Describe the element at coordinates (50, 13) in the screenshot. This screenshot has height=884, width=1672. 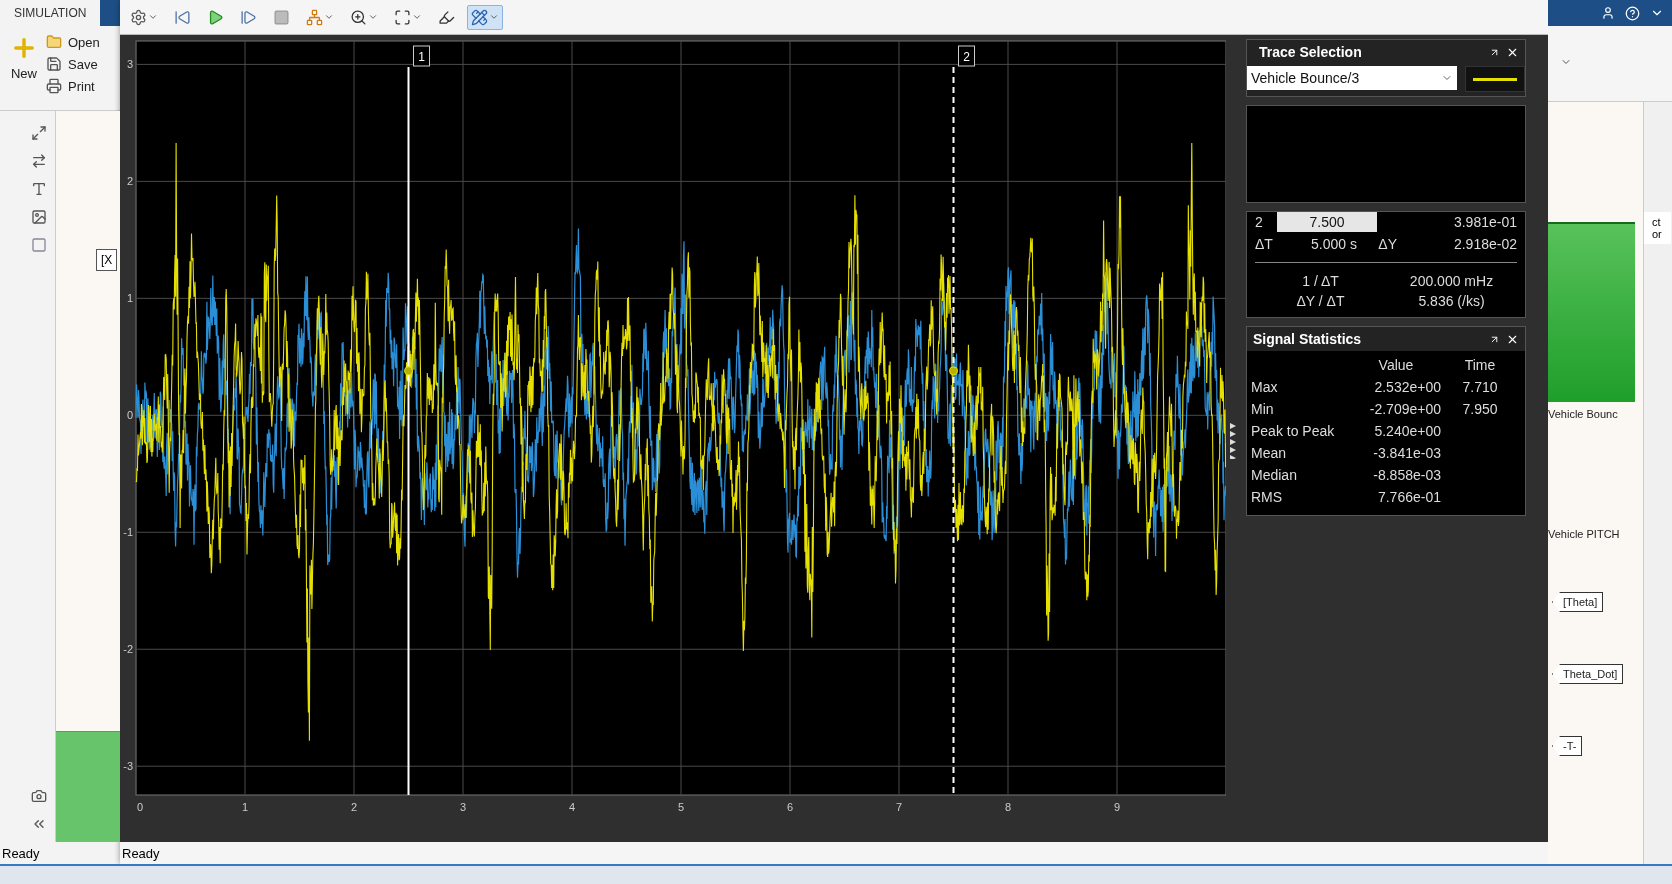
I see `simulation-tab: SIMULATION` at that location.